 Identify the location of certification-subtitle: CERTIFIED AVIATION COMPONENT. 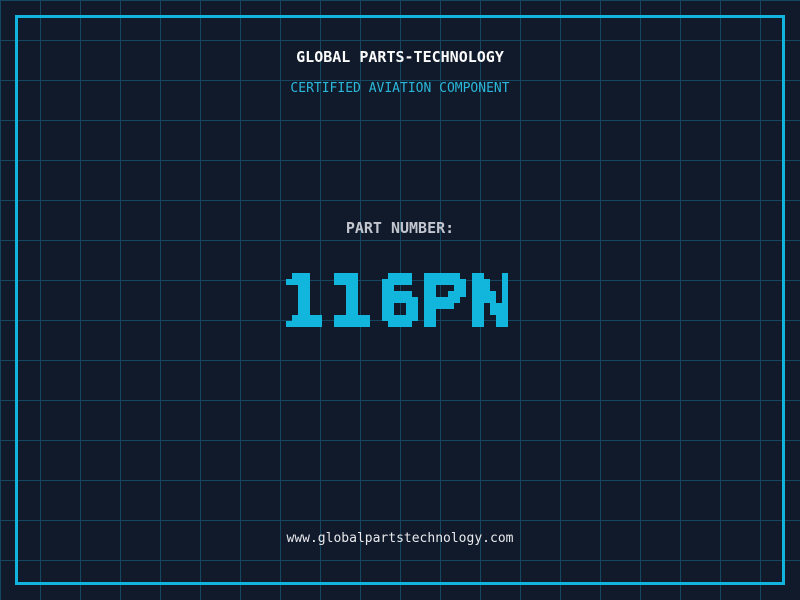
(400, 88).